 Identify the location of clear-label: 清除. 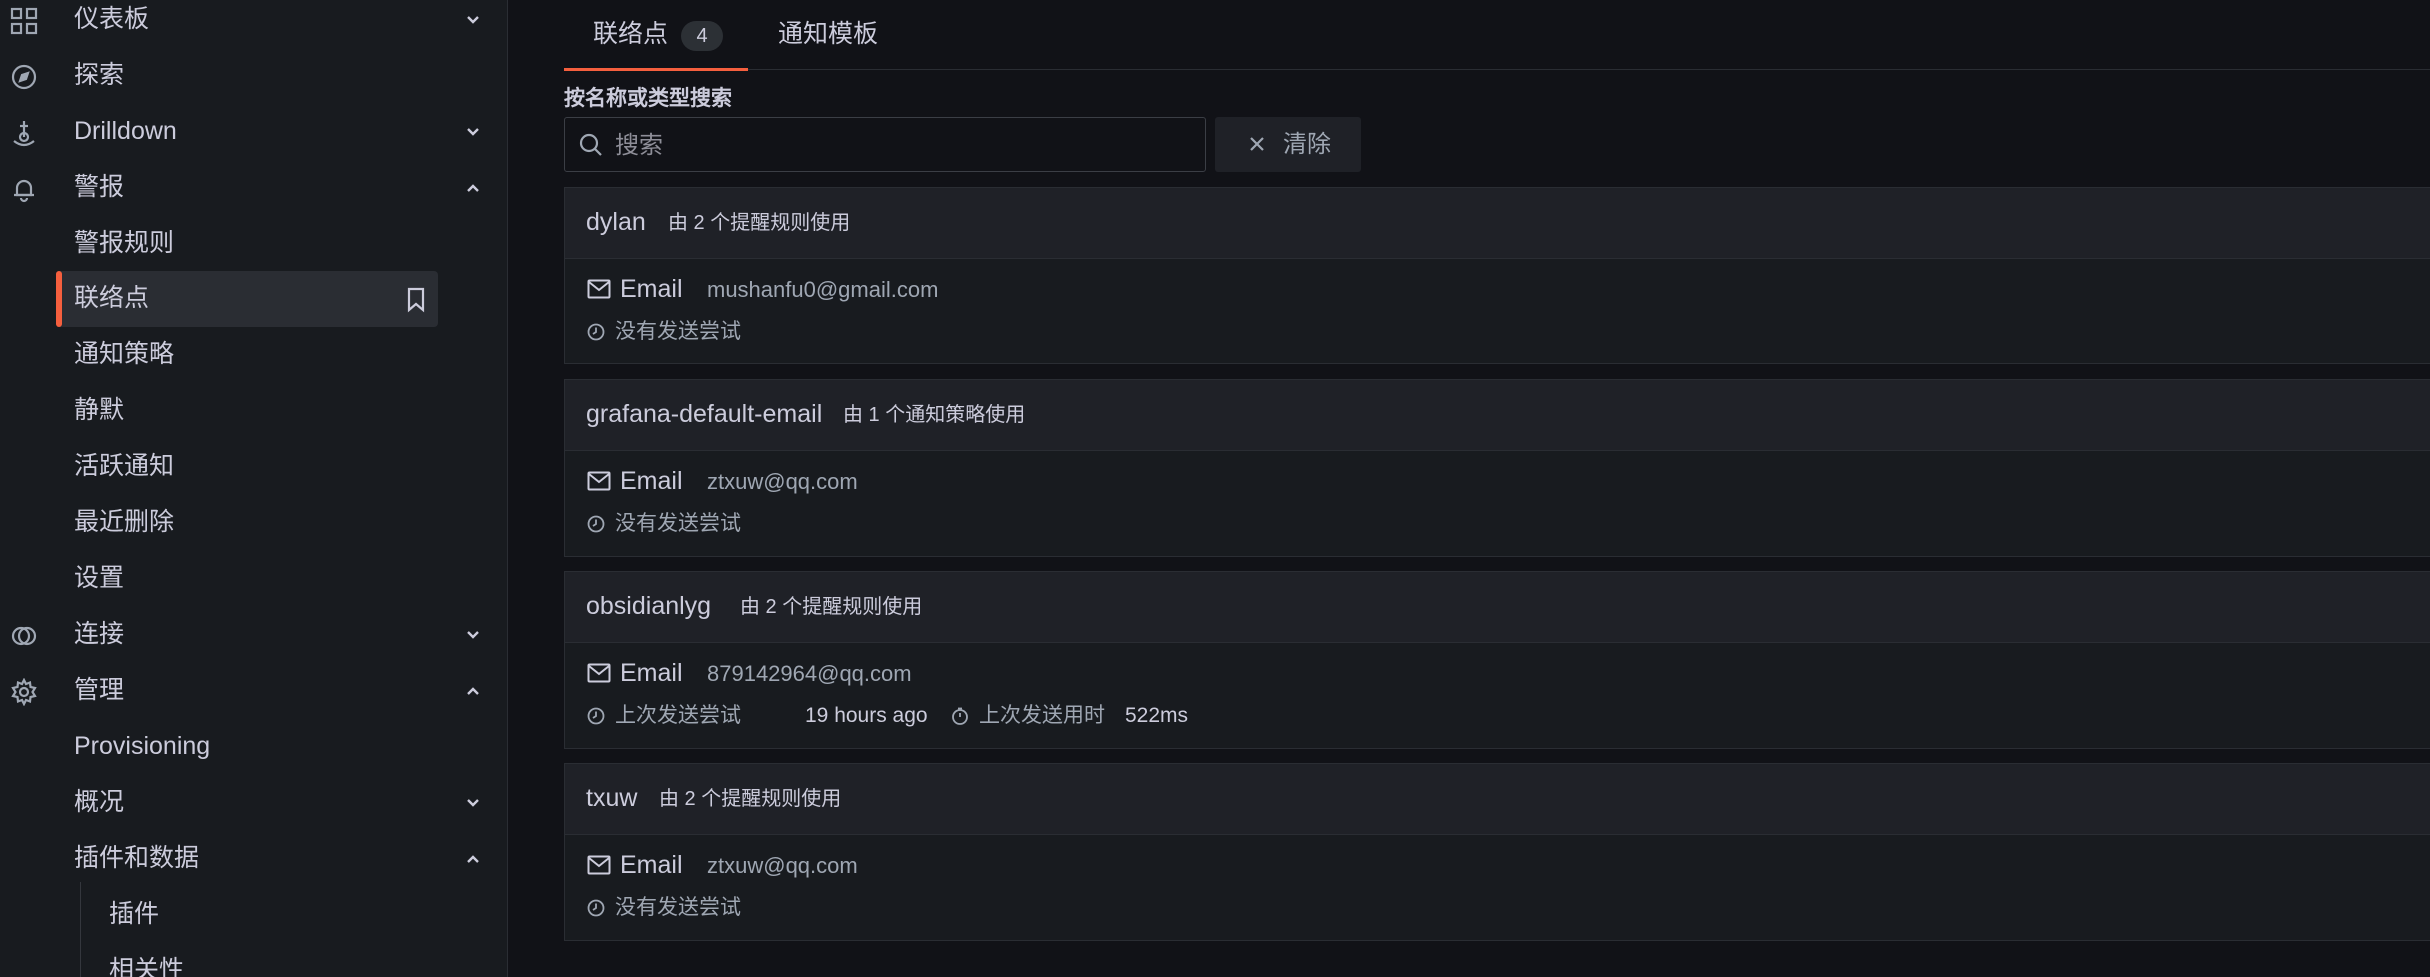
(1307, 144).